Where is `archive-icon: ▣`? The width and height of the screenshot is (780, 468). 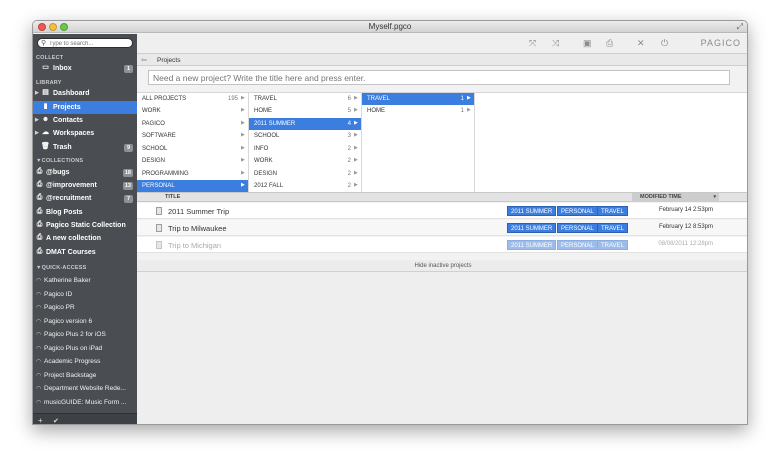 archive-icon: ▣ is located at coordinates (587, 43).